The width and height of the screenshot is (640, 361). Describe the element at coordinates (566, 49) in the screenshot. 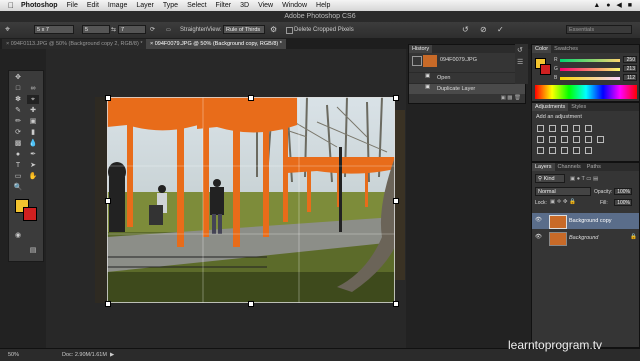

I see `tab-swatches: Swatches` at that location.